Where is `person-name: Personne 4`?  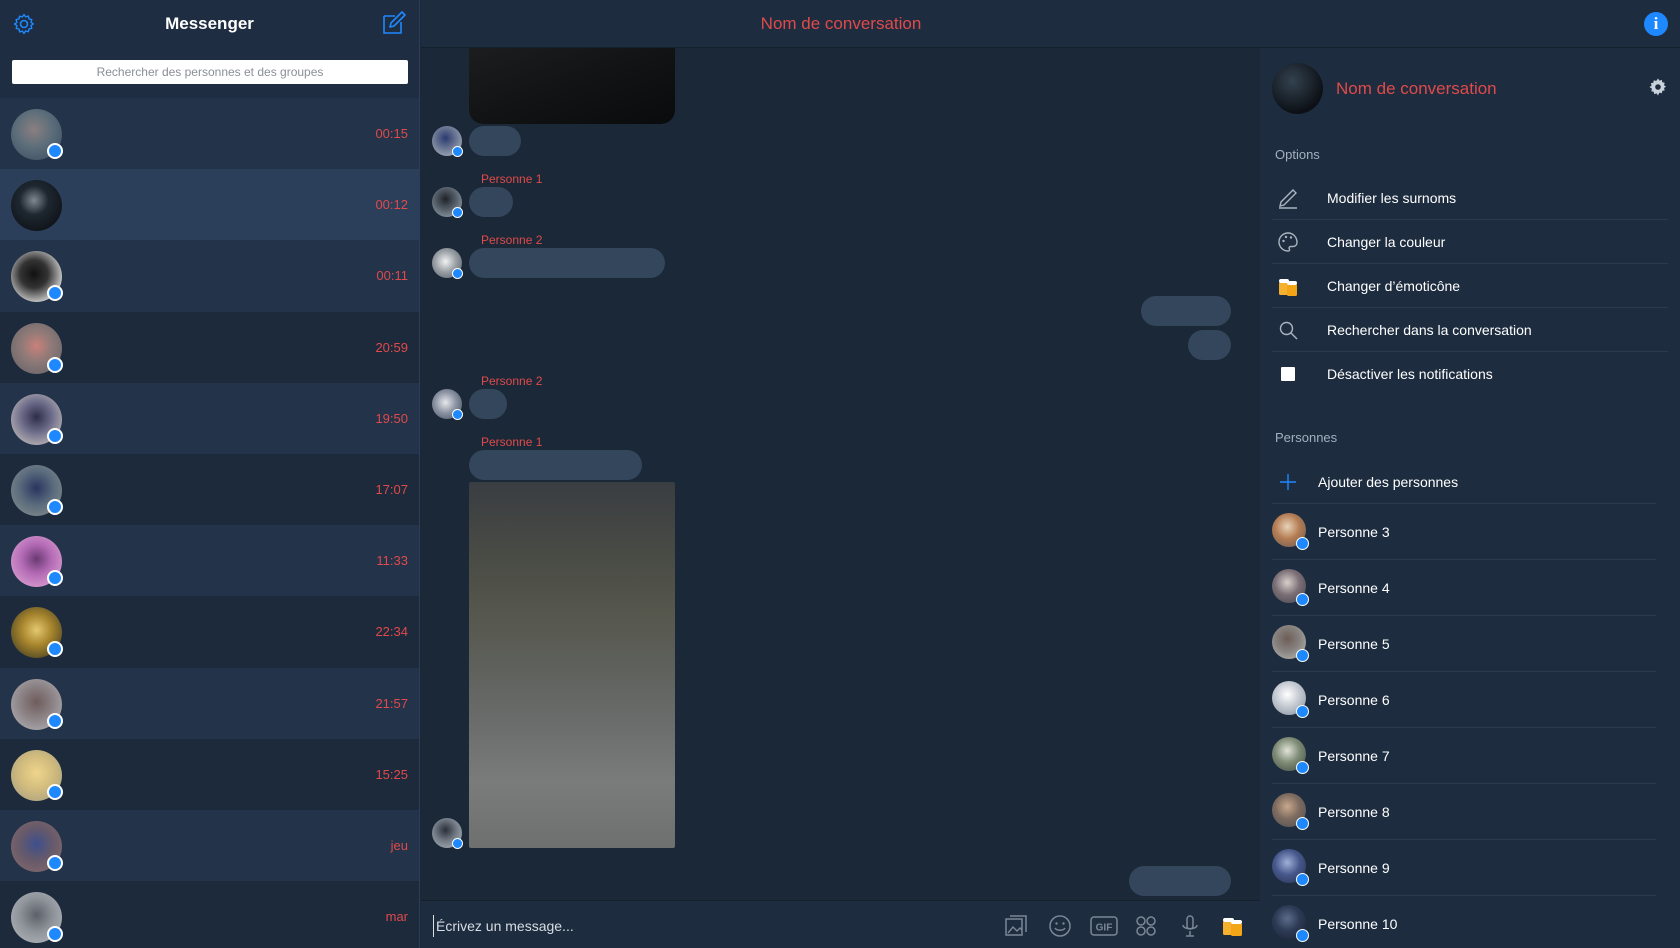
person-name: Personne 4 is located at coordinates (1354, 588).